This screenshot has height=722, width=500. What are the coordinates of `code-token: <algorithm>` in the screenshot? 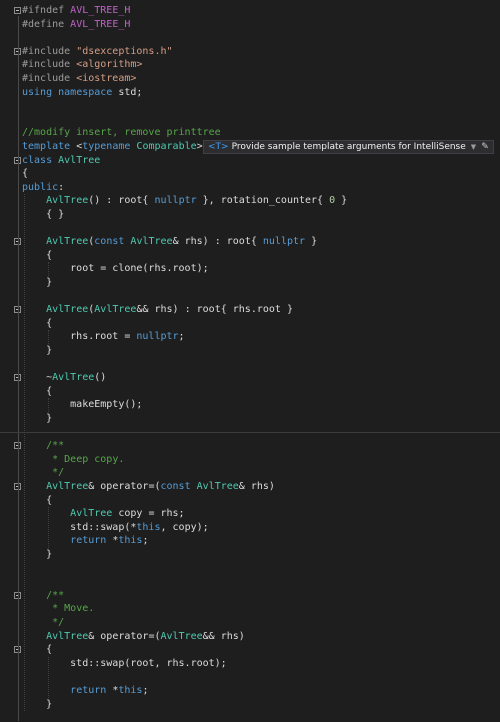 It's located at (109, 65).